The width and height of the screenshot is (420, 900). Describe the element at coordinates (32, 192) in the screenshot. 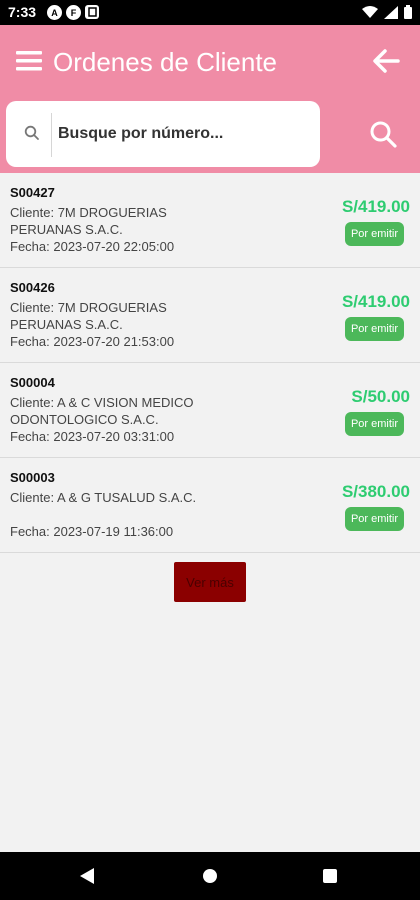

I see `order-number: S00427` at that location.